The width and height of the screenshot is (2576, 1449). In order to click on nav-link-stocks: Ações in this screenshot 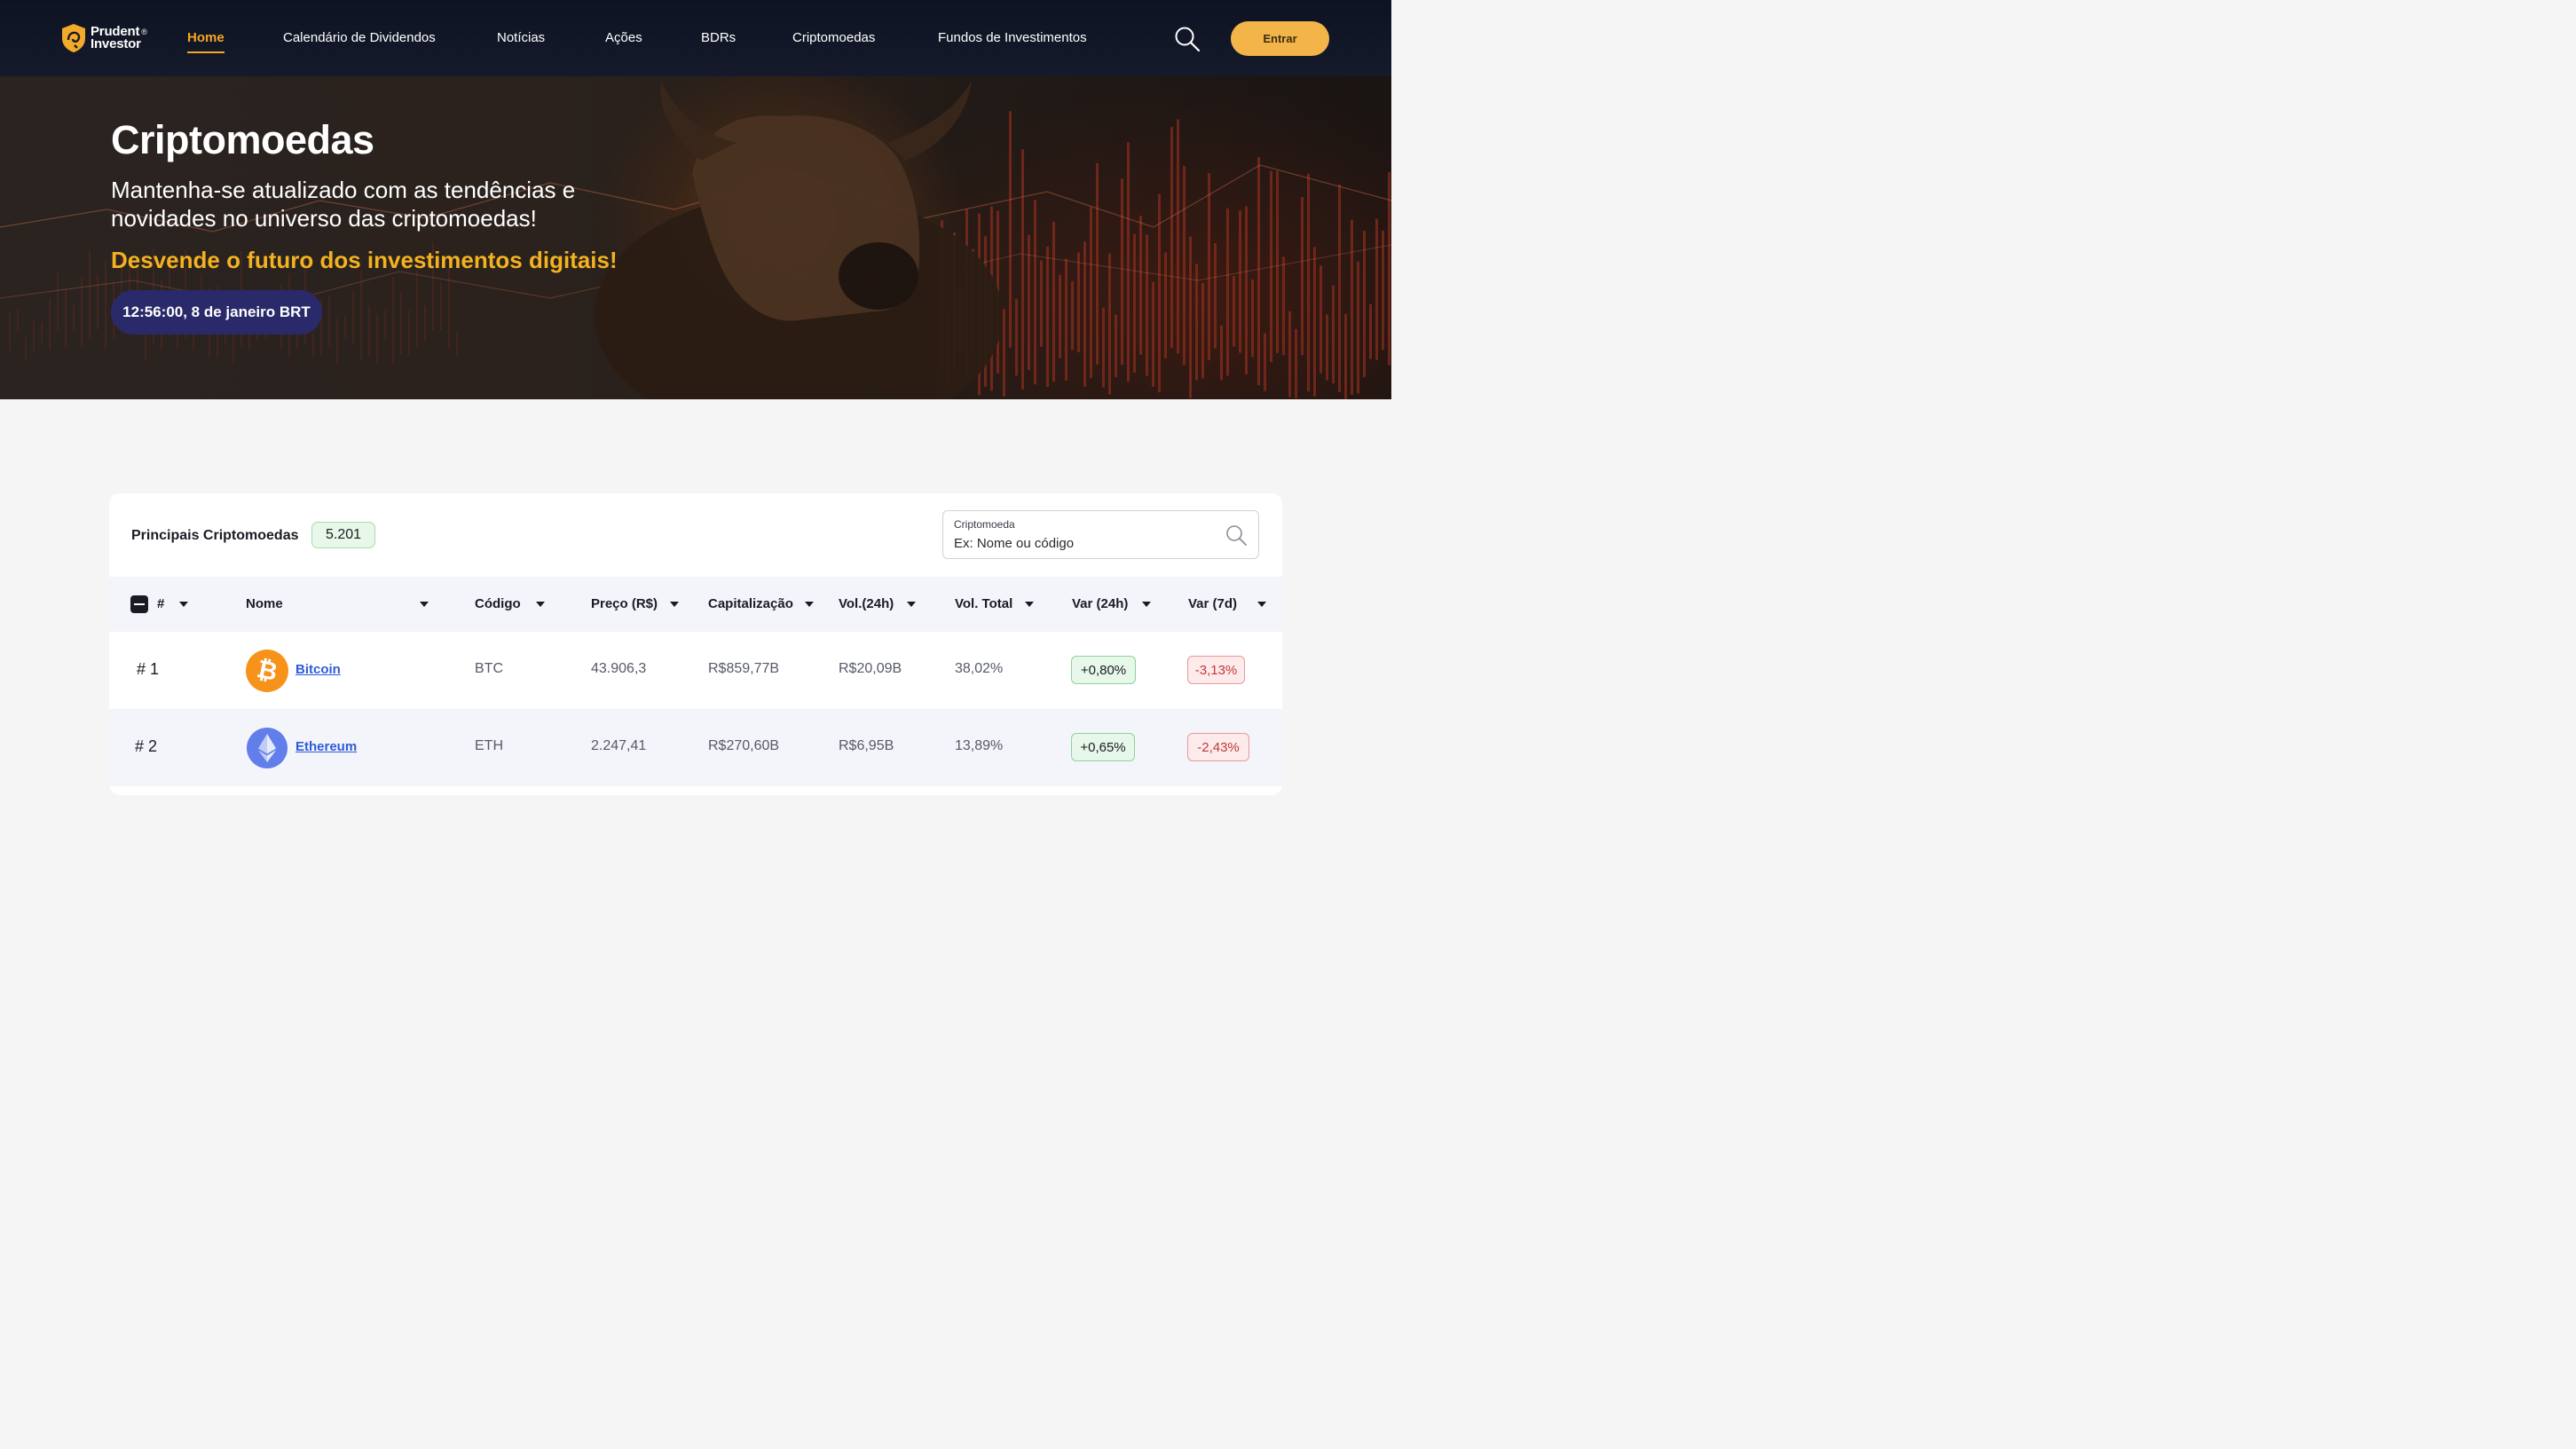, I will do `click(624, 37)`.